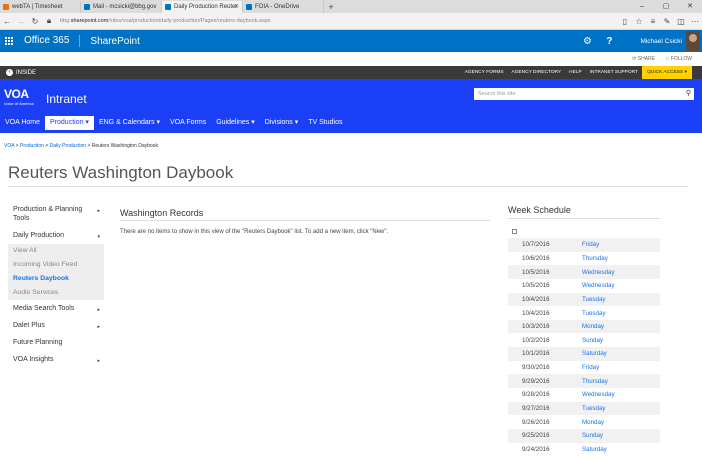 Image resolution: width=702 pixels, height=459 pixels. Describe the element at coordinates (56, 359) in the screenshot. I see `leftnav-item: VOA Insights ▸` at that location.